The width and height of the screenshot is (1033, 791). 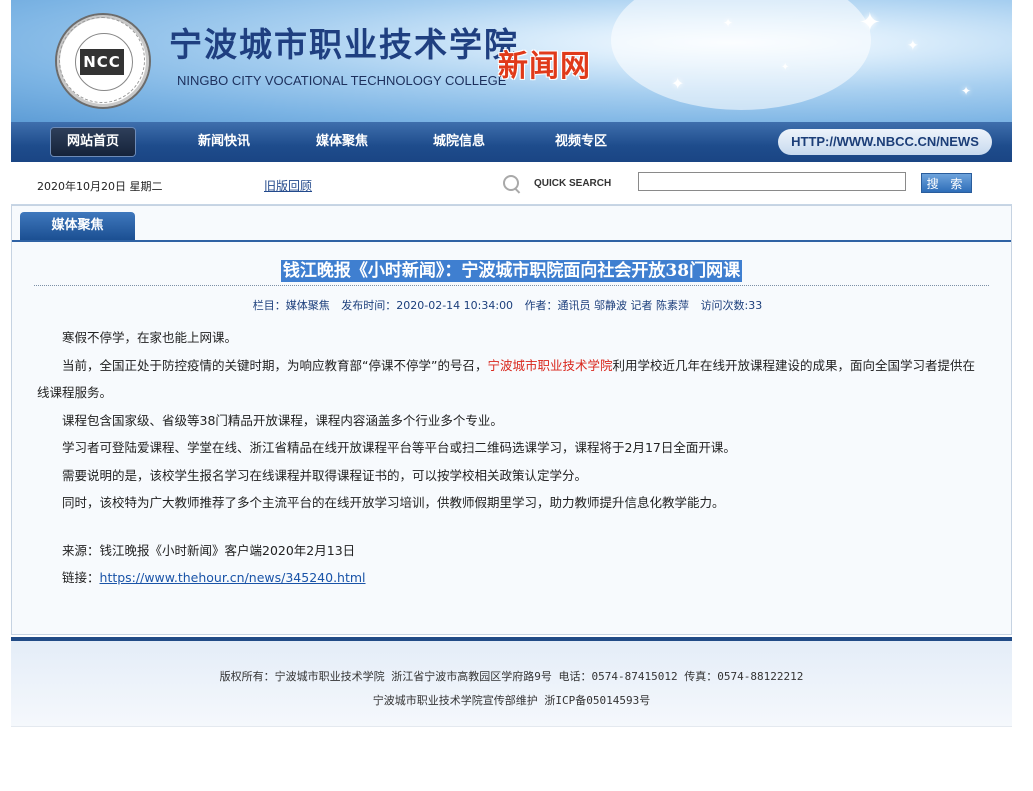 What do you see at coordinates (459, 142) in the screenshot?
I see `nav-item-campus-info: 城院信息` at bounding box center [459, 142].